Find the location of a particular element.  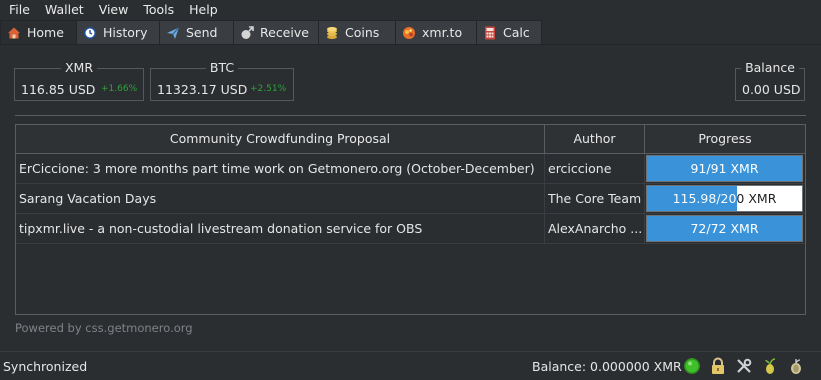

tab-send: Send is located at coordinates (197, 32).